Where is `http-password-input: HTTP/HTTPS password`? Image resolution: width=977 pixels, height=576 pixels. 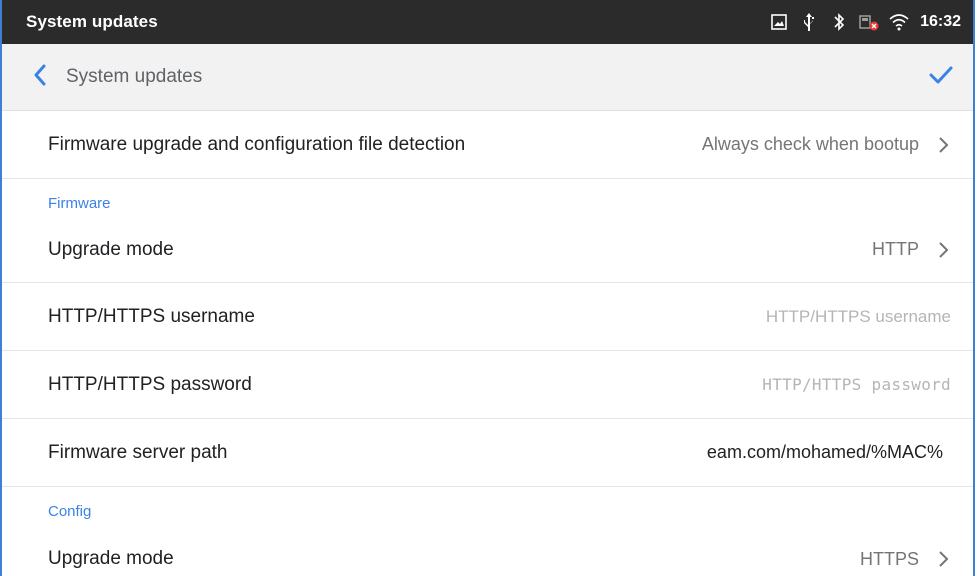
http-password-input: HTTP/HTTPS password is located at coordinates (856, 384).